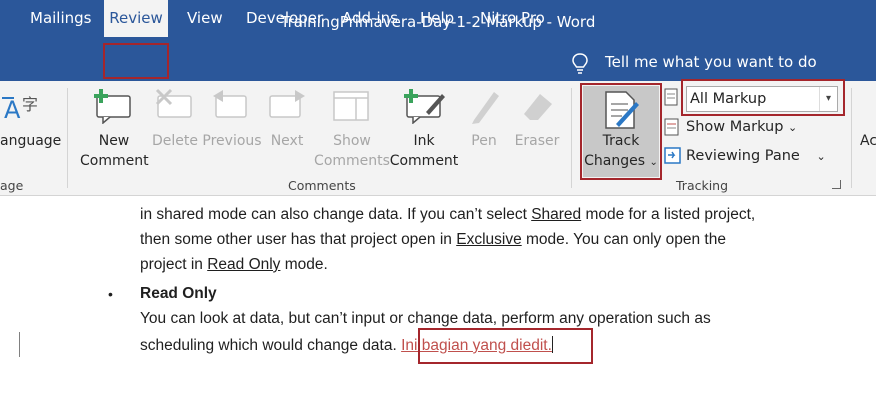  I want to click on doc-text-underlined: Read Only, so click(244, 264).